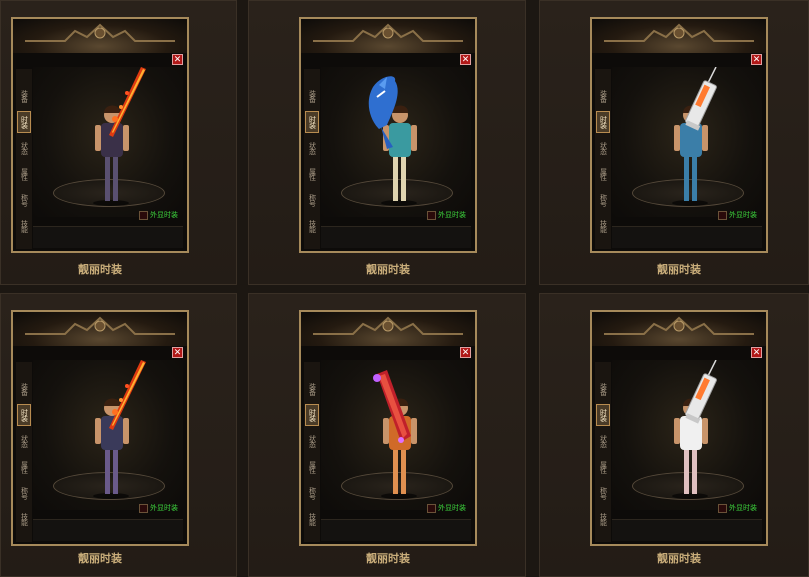  What do you see at coordinates (701, 99) in the screenshot?
I see `syringe-weapon` at bounding box center [701, 99].